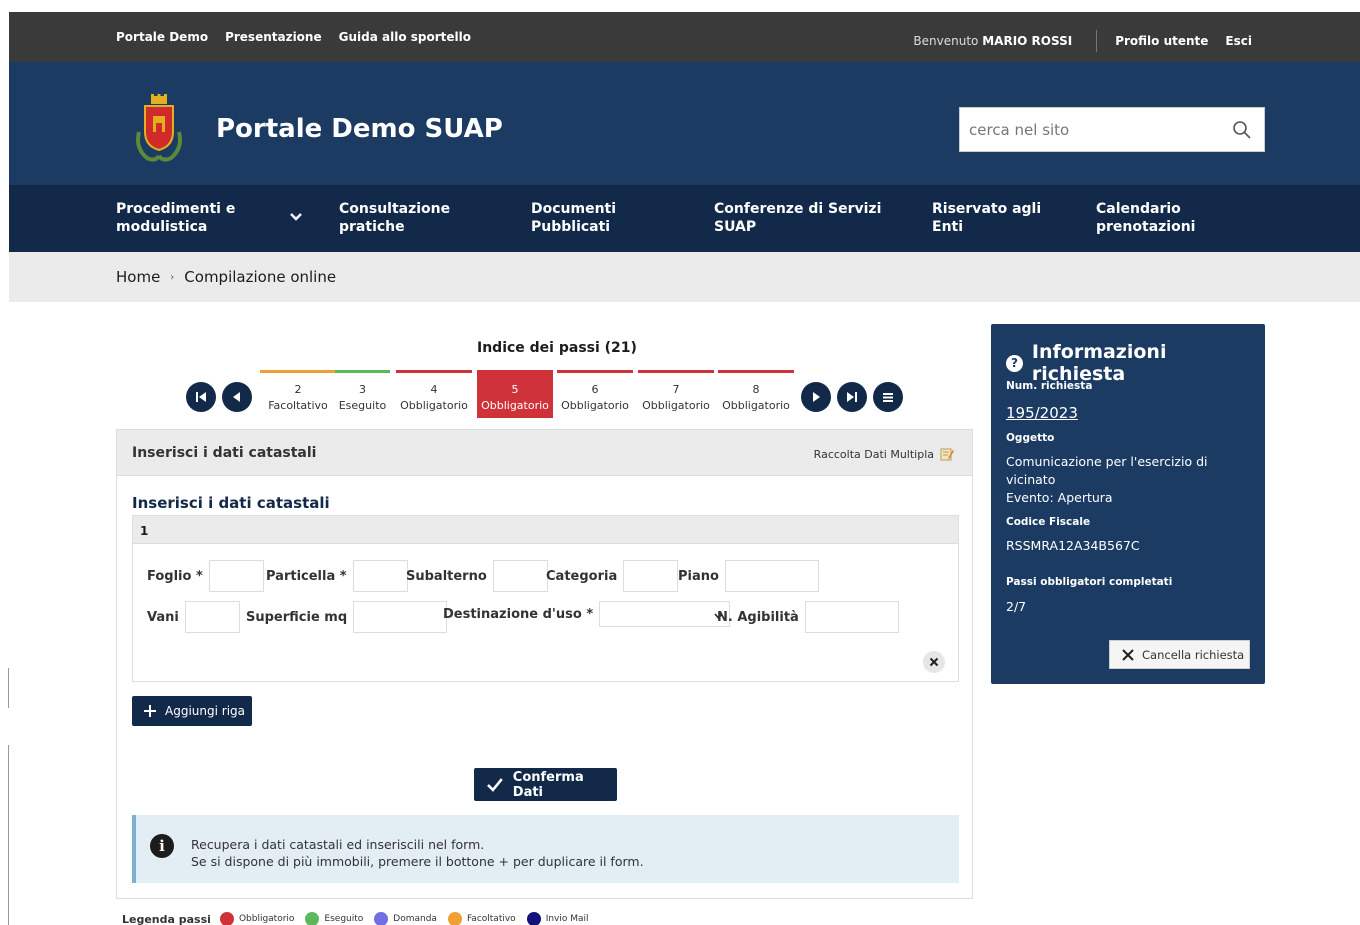 This screenshot has width=1360, height=925. Describe the element at coordinates (934, 662) in the screenshot. I see `remove-row-icon` at that location.